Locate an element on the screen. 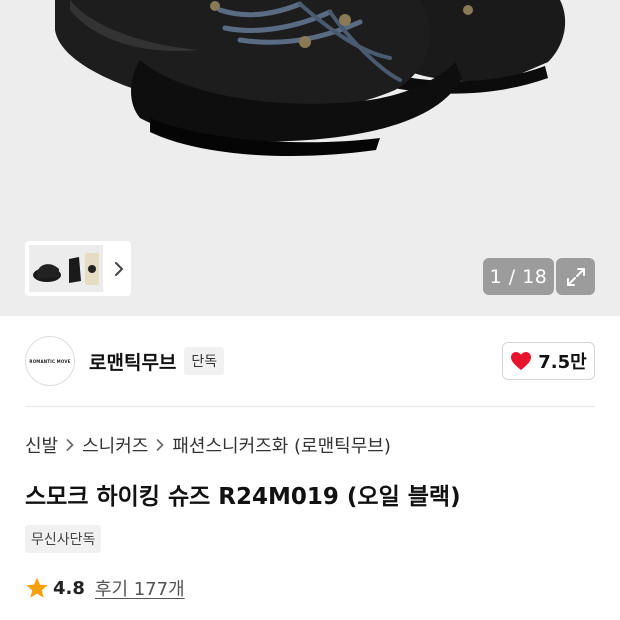 Image resolution: width=620 pixels, height=620 pixels. brand-logo: ROMANTIC MOVE is located at coordinates (50, 361).